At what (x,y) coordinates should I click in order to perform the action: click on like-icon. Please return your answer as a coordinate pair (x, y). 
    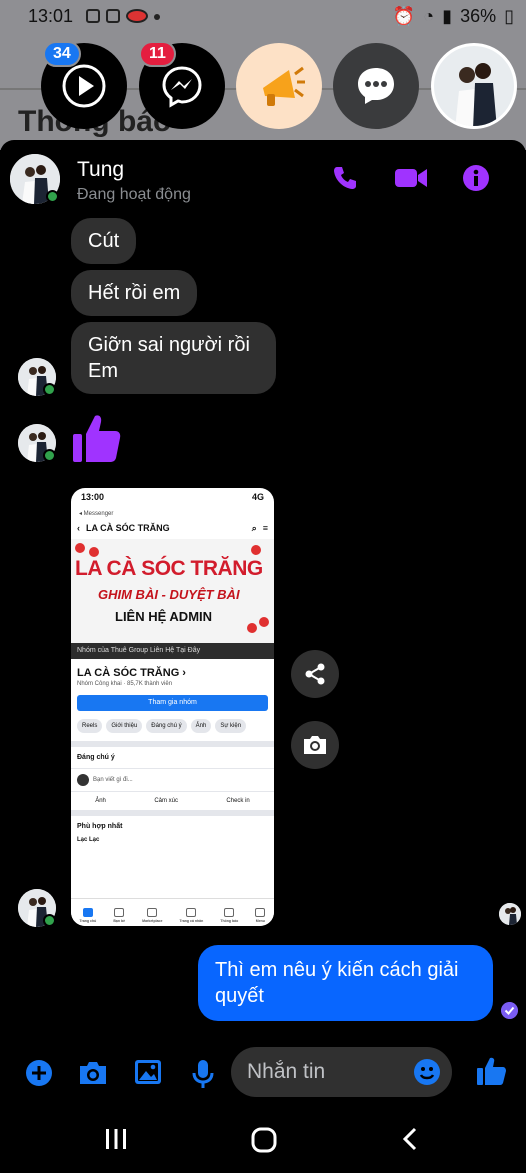
    Looking at the image, I should click on (491, 1071).